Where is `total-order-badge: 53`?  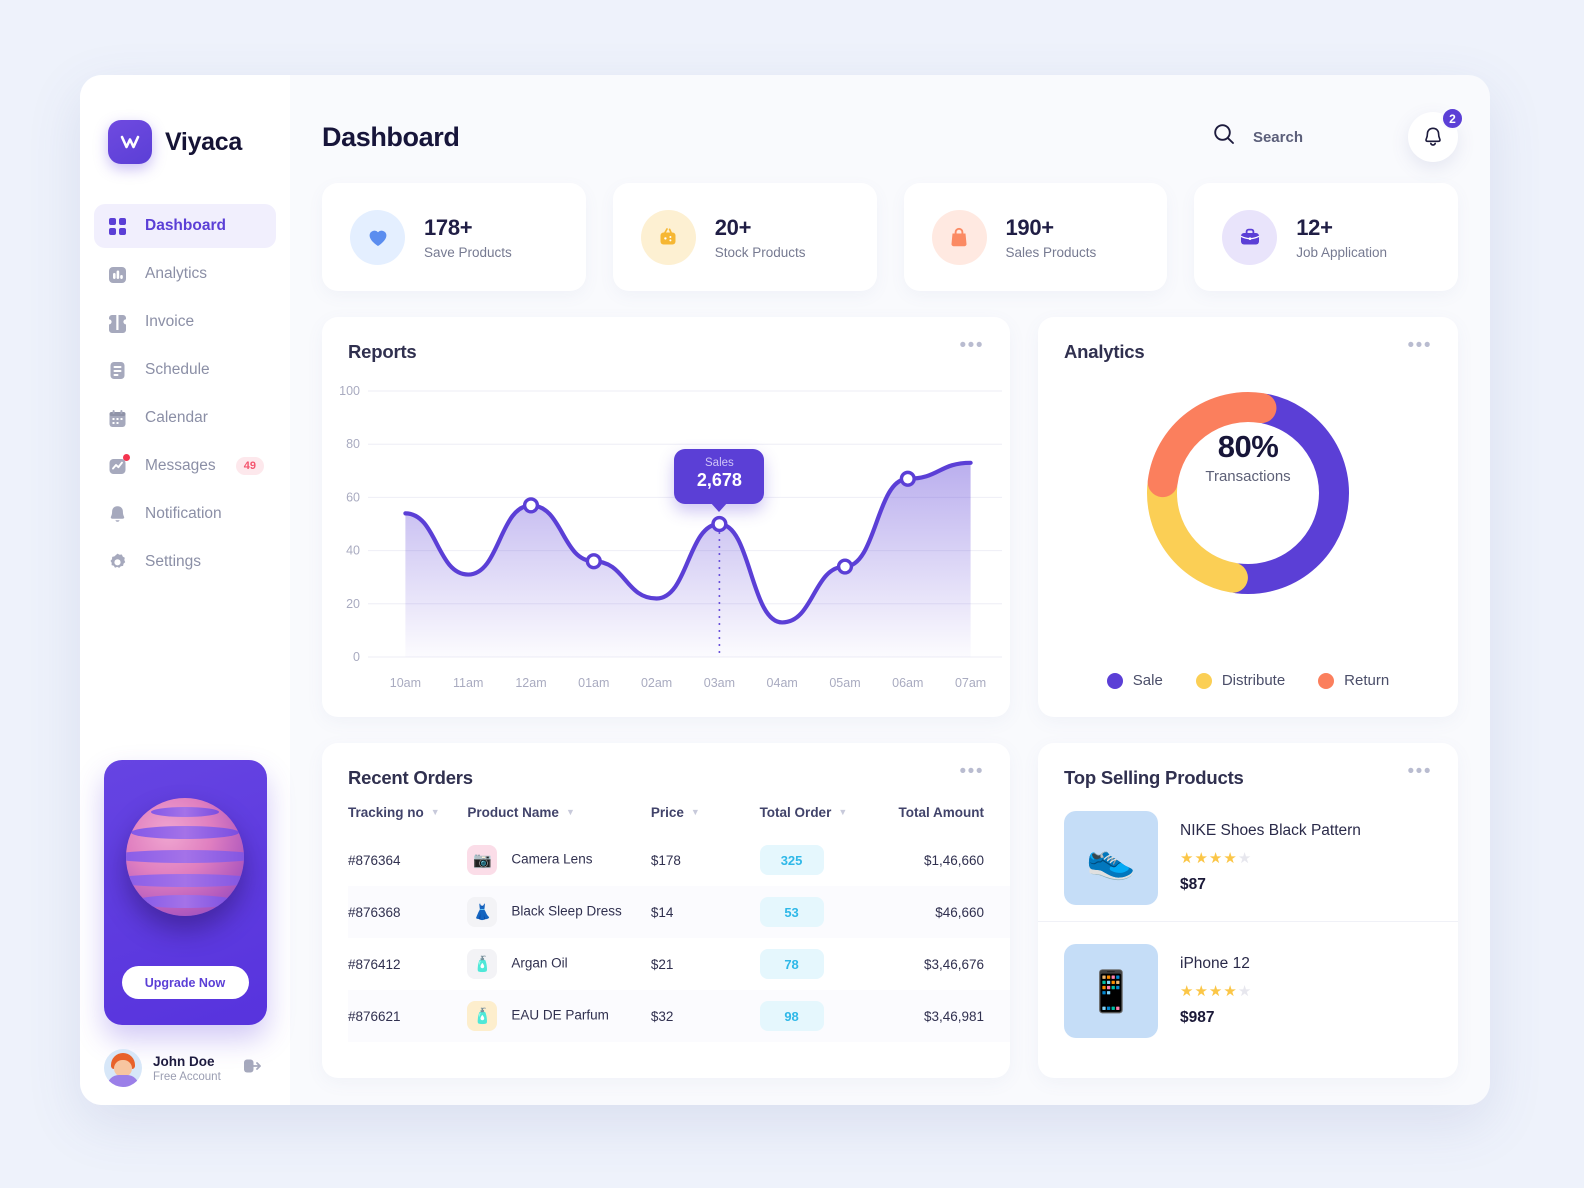 total-order-badge: 53 is located at coordinates (791, 912).